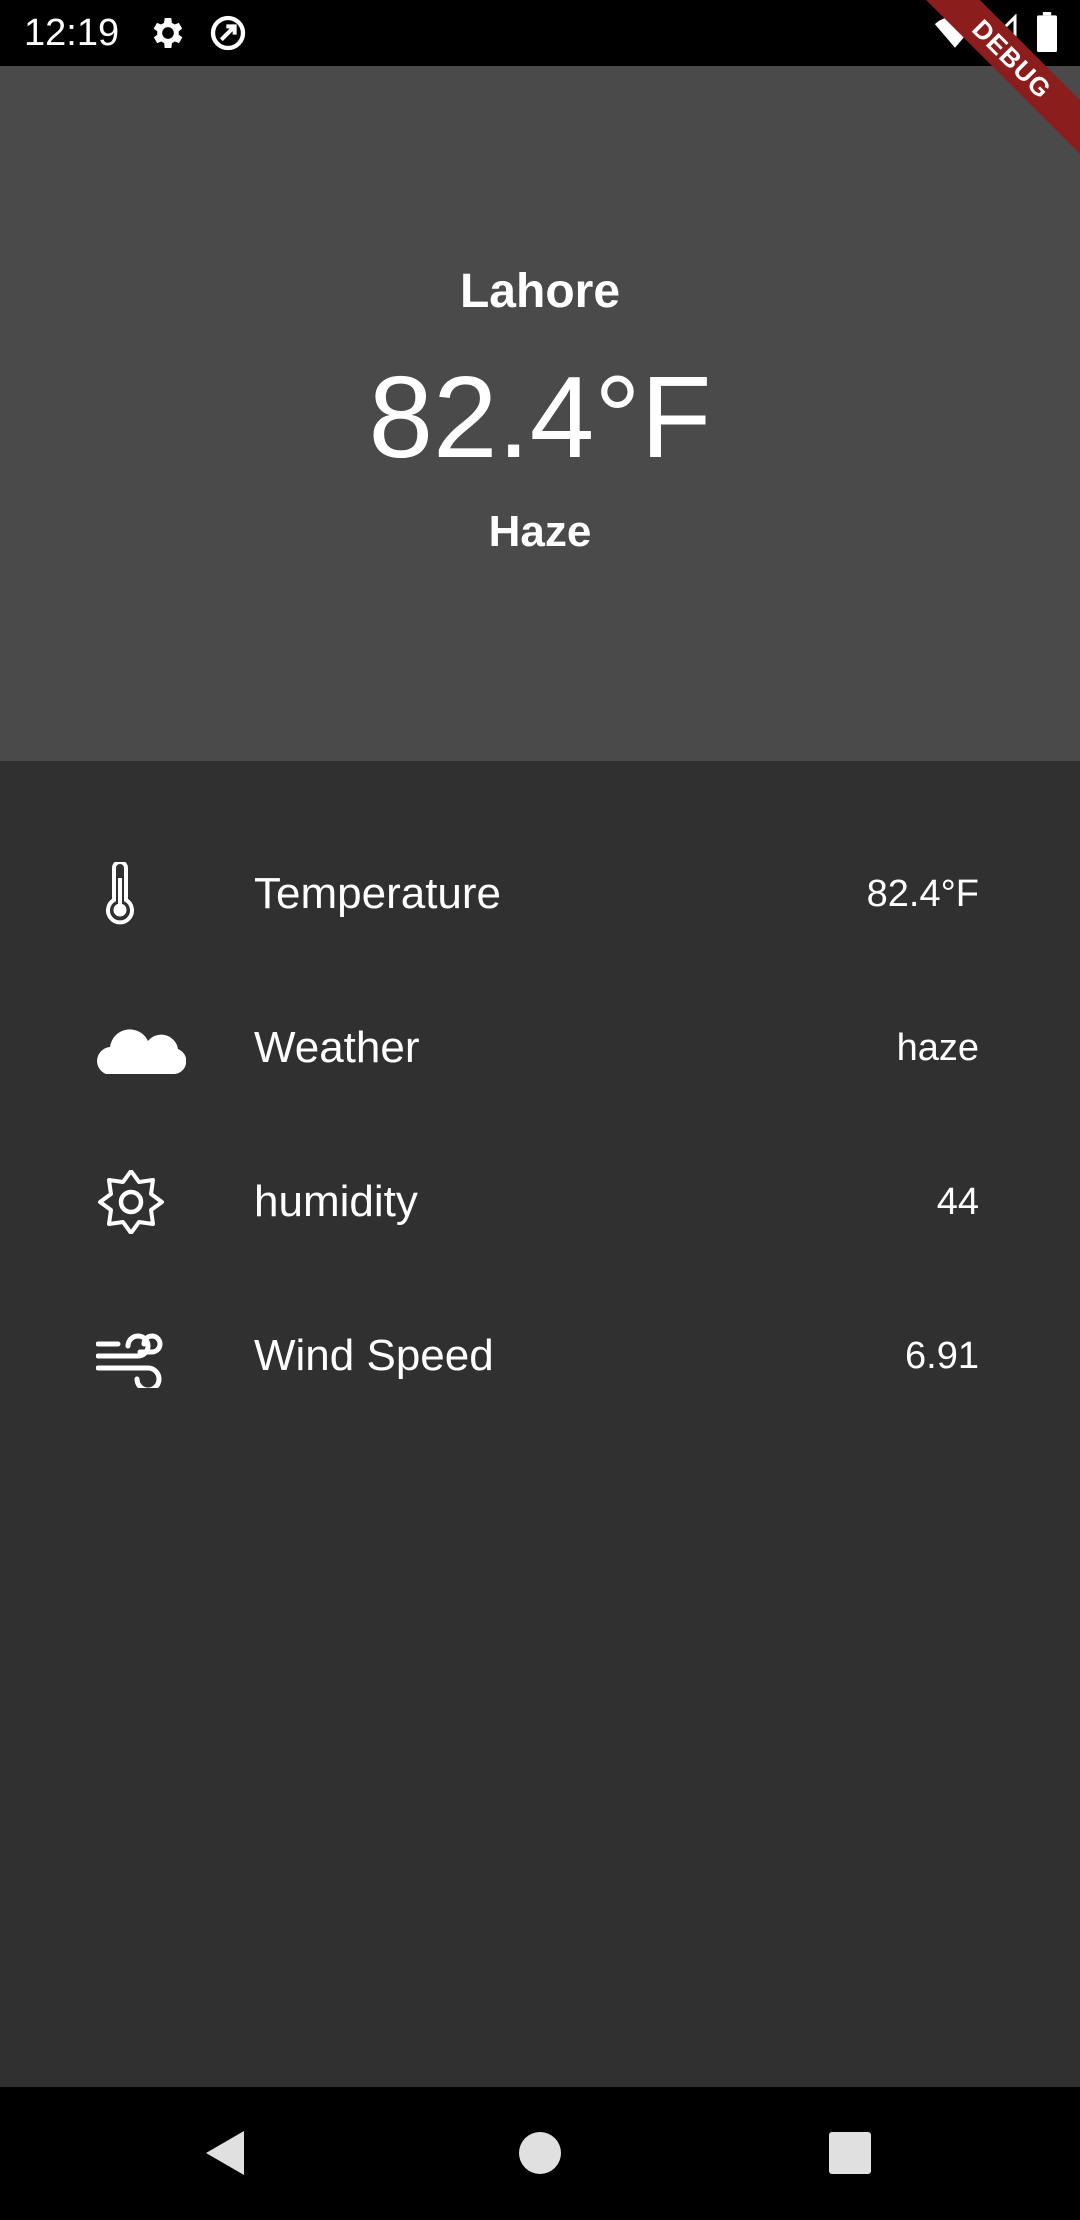 This screenshot has height=2220, width=1080. What do you see at coordinates (131, 1202) in the screenshot?
I see `sun-gear-icon` at bounding box center [131, 1202].